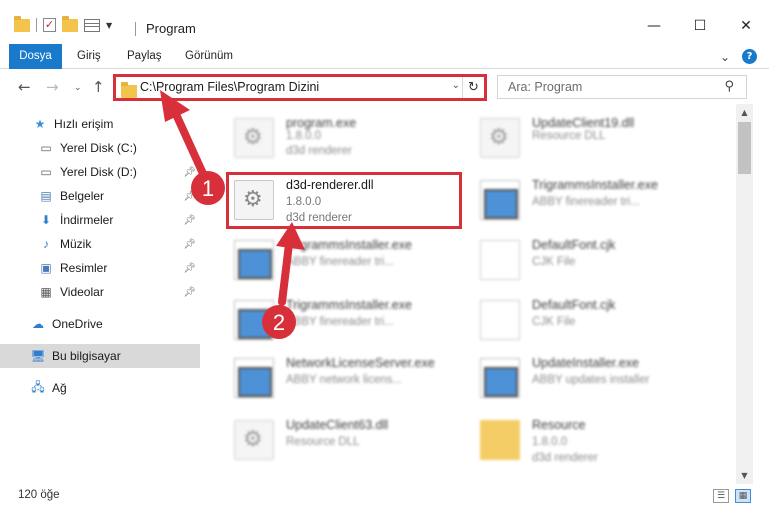  What do you see at coordinates (82, 196) in the screenshot?
I see `sidebar-item-label: Belgeler` at bounding box center [82, 196].